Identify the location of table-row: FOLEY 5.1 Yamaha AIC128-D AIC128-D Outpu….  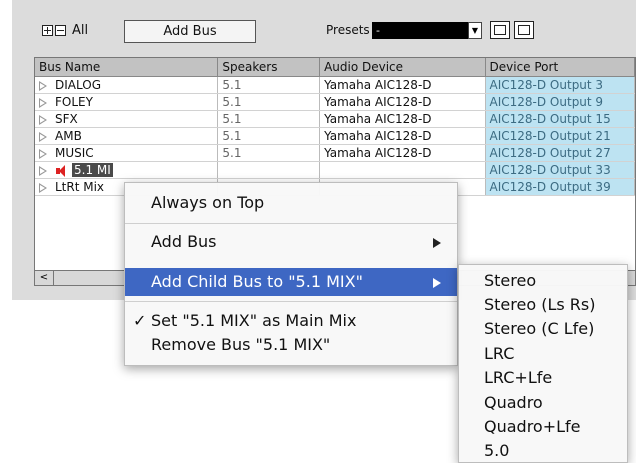
(335, 102).